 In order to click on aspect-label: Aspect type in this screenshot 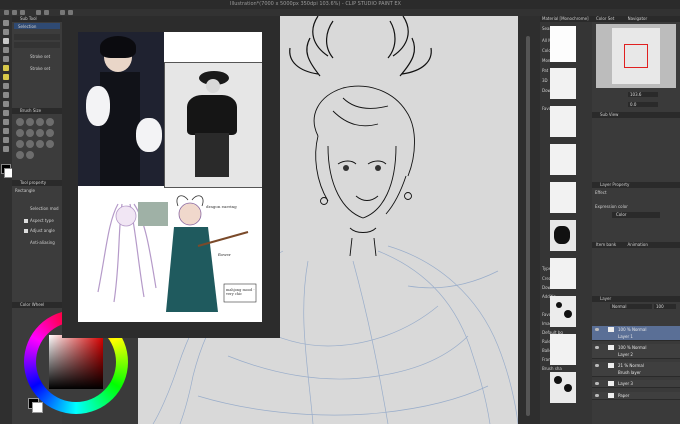, I will do `click(42, 220)`.